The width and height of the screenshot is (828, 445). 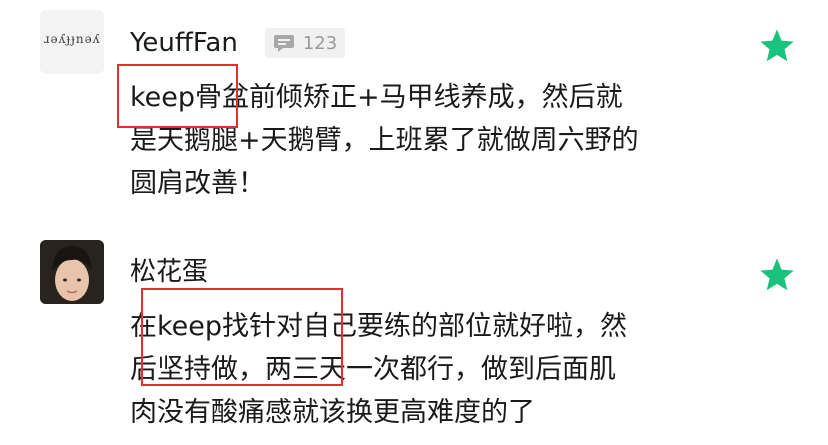 I want to click on username: 松花蛋, so click(x=169, y=272).